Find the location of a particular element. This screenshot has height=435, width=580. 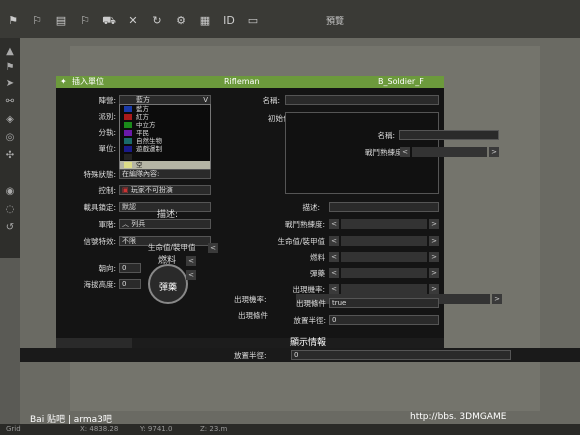

group-label: 分執: is located at coordinates (107, 132).